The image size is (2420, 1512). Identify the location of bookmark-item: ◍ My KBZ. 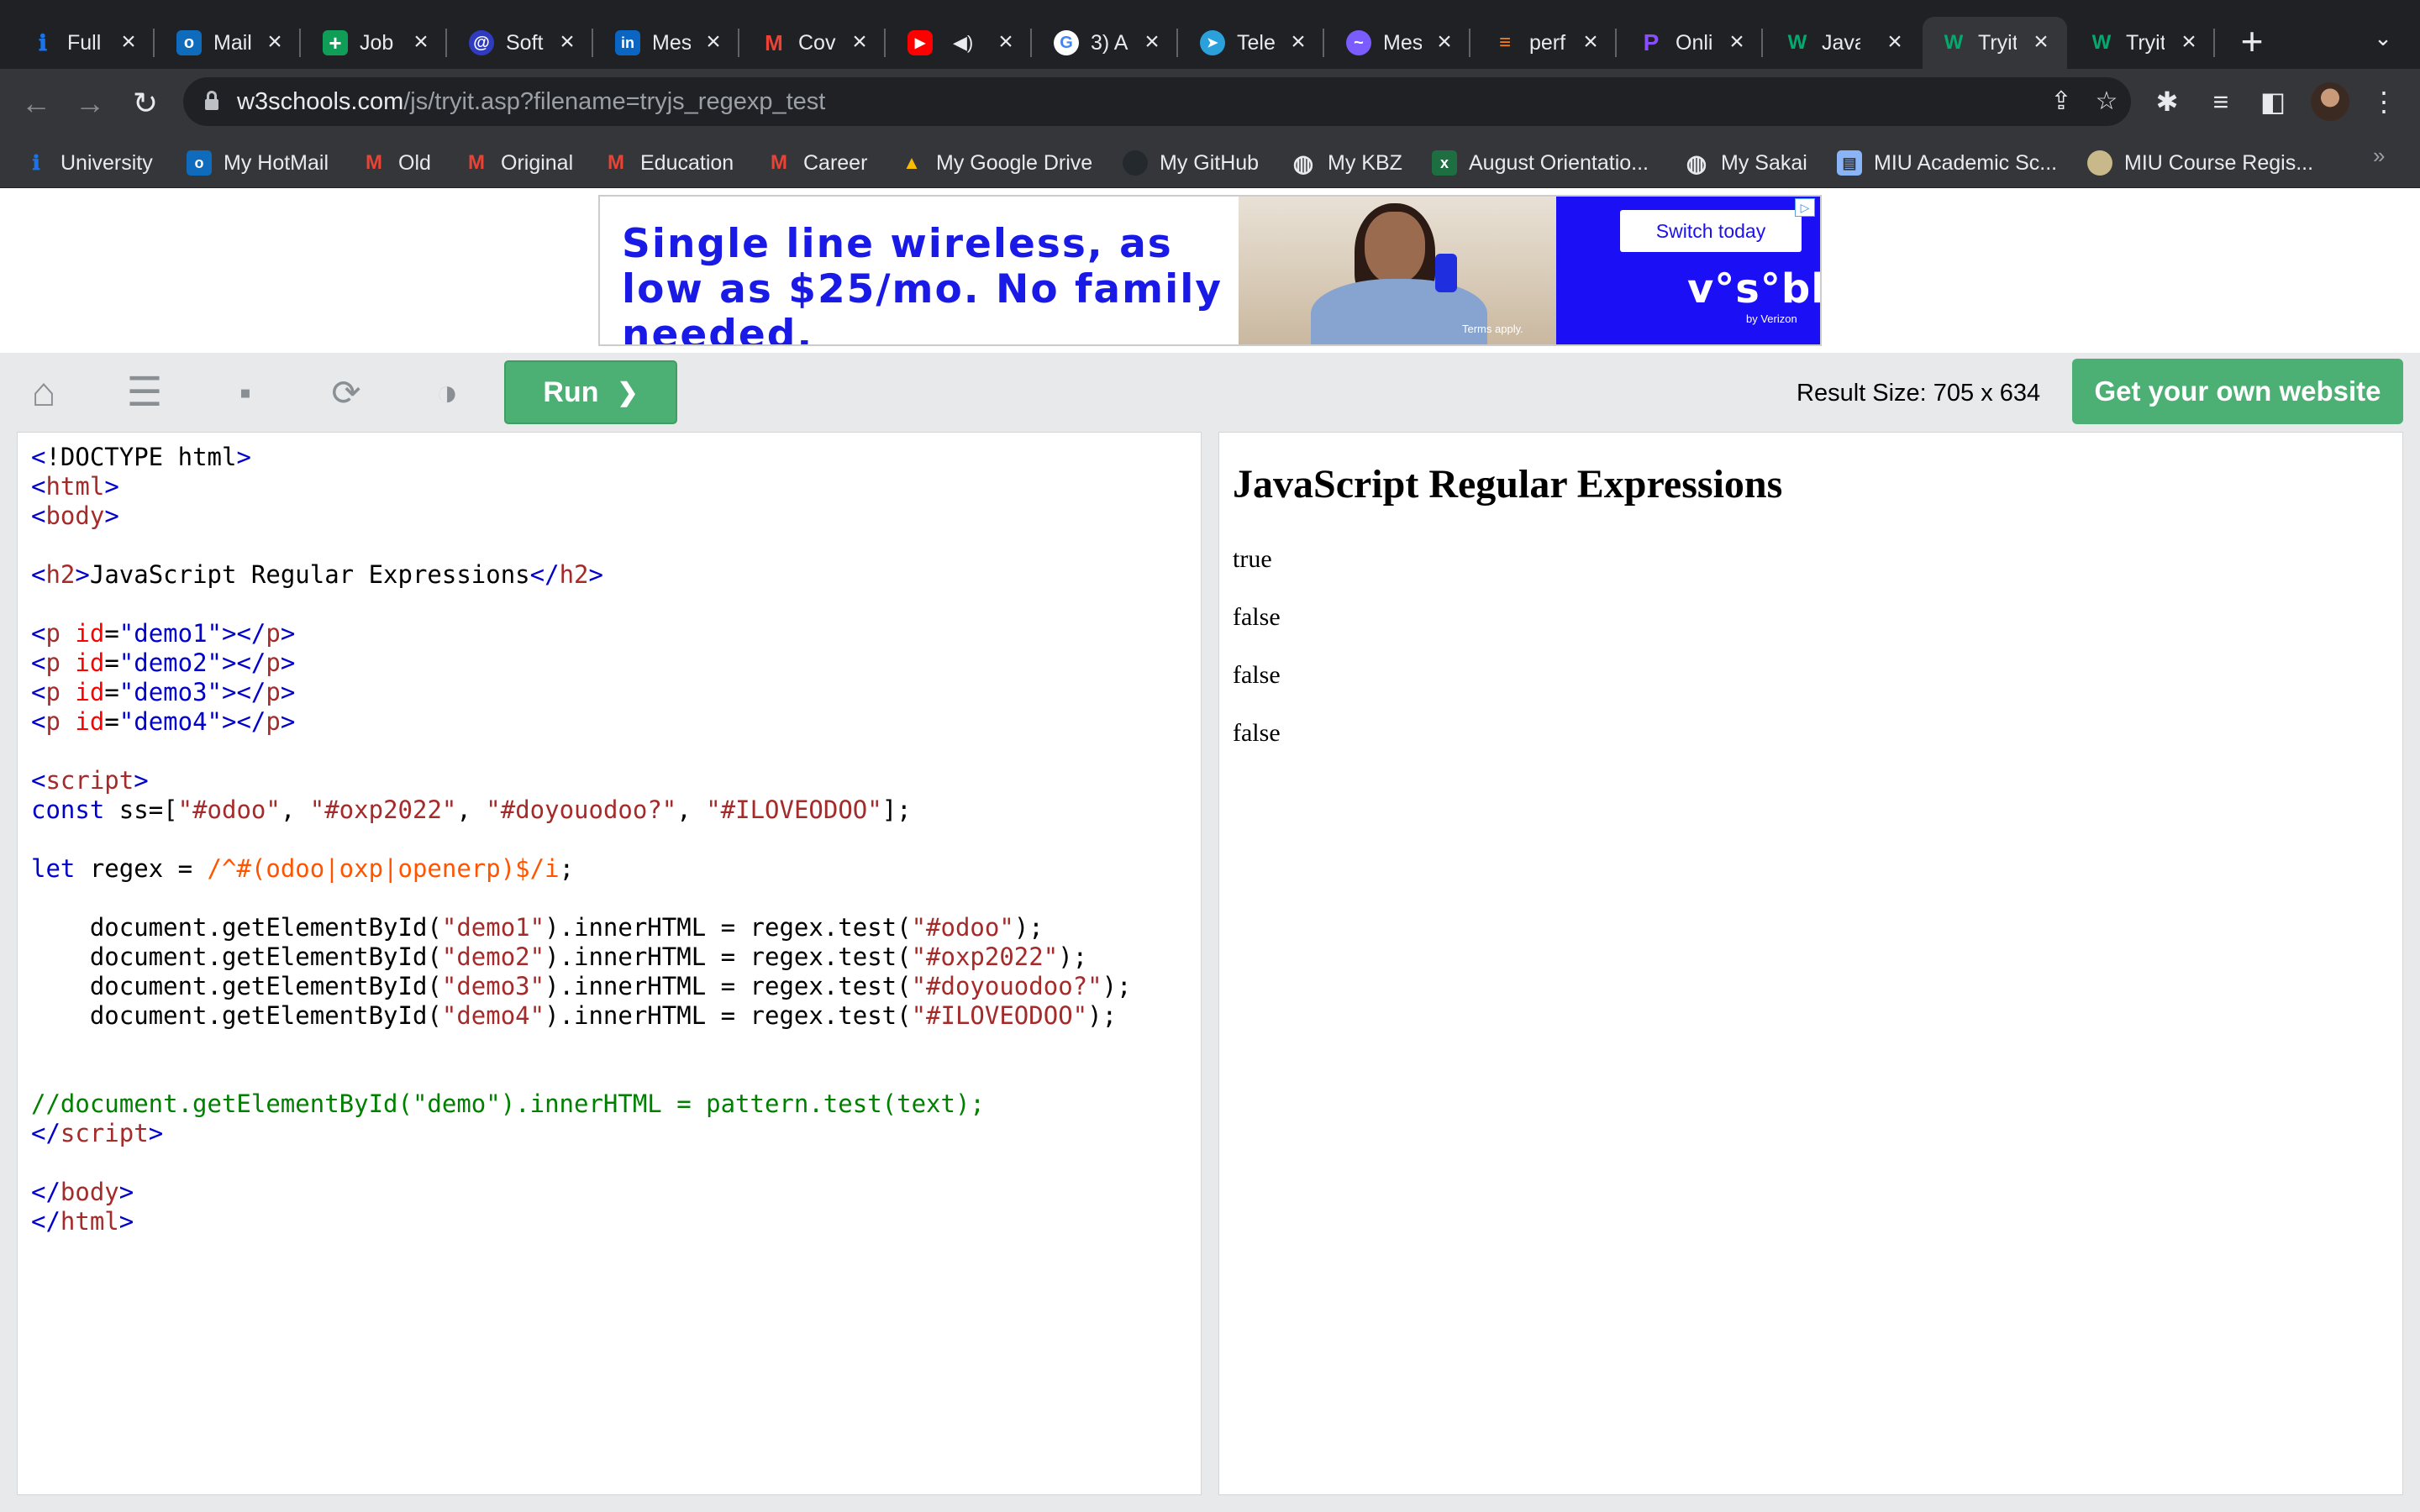
(1346, 162).